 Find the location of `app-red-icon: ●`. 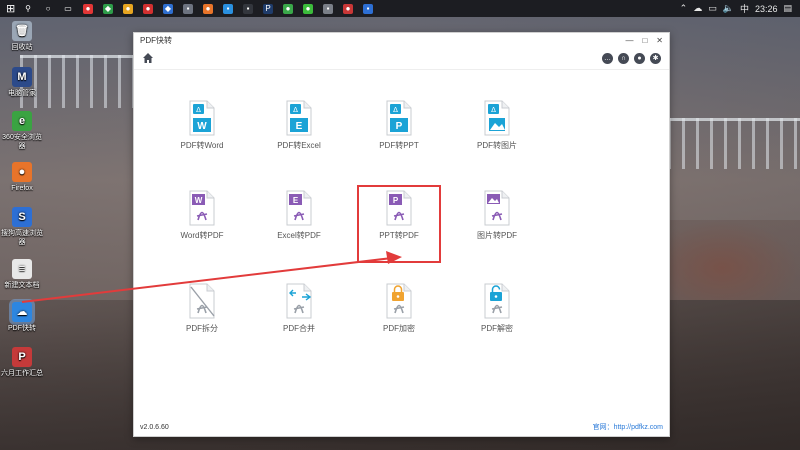

app-red-icon: ● is located at coordinates (88, 8).